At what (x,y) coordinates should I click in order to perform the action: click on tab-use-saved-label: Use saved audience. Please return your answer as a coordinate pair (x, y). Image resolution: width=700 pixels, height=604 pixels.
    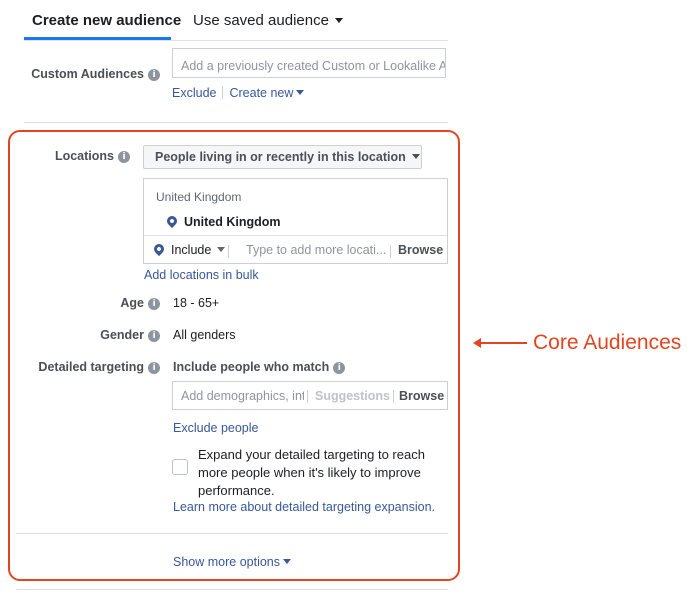
    Looking at the image, I should click on (261, 20).